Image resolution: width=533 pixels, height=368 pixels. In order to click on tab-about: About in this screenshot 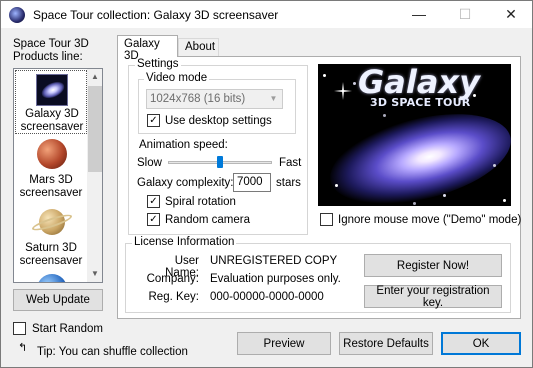, I will do `click(198, 47)`.